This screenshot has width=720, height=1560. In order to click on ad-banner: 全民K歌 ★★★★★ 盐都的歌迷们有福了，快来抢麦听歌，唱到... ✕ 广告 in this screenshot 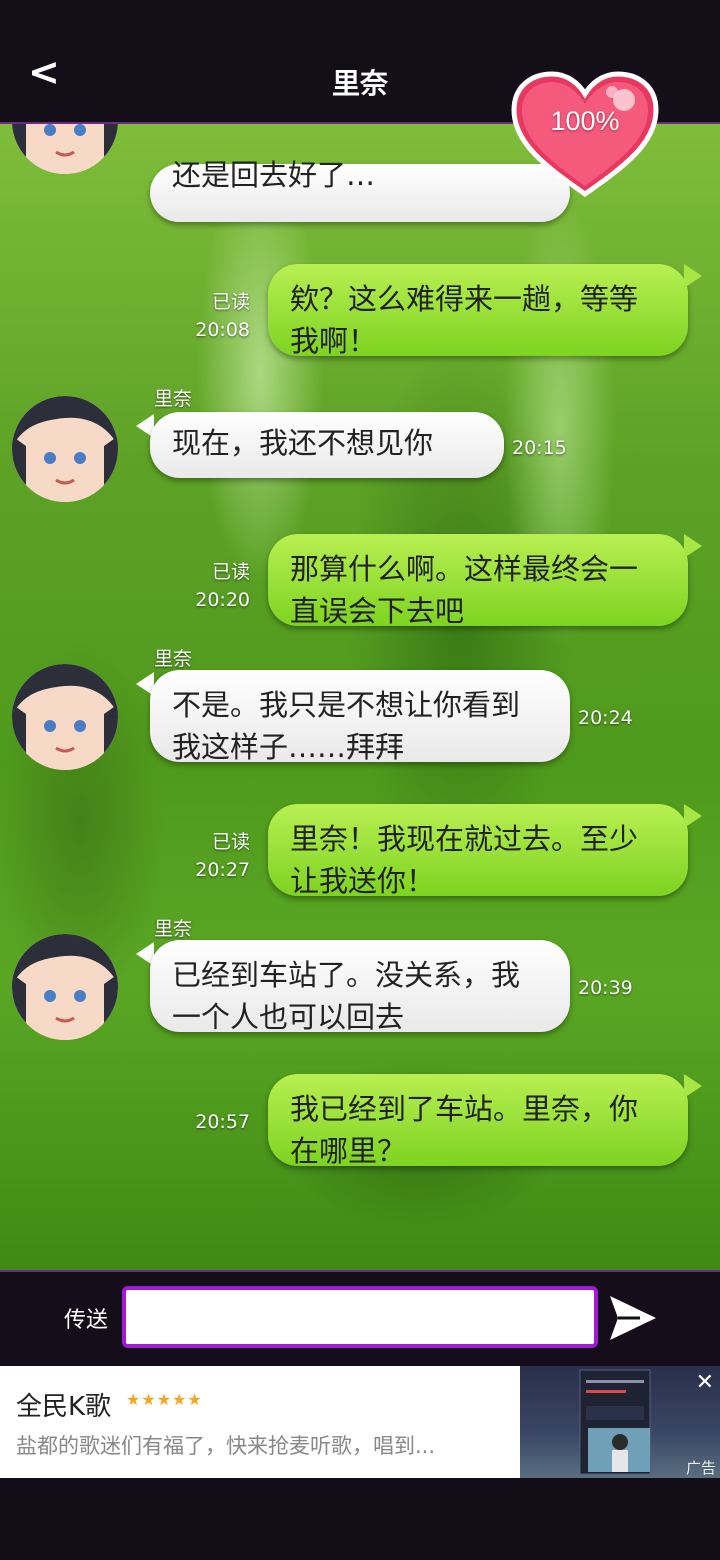, I will do `click(360, 1422)`.